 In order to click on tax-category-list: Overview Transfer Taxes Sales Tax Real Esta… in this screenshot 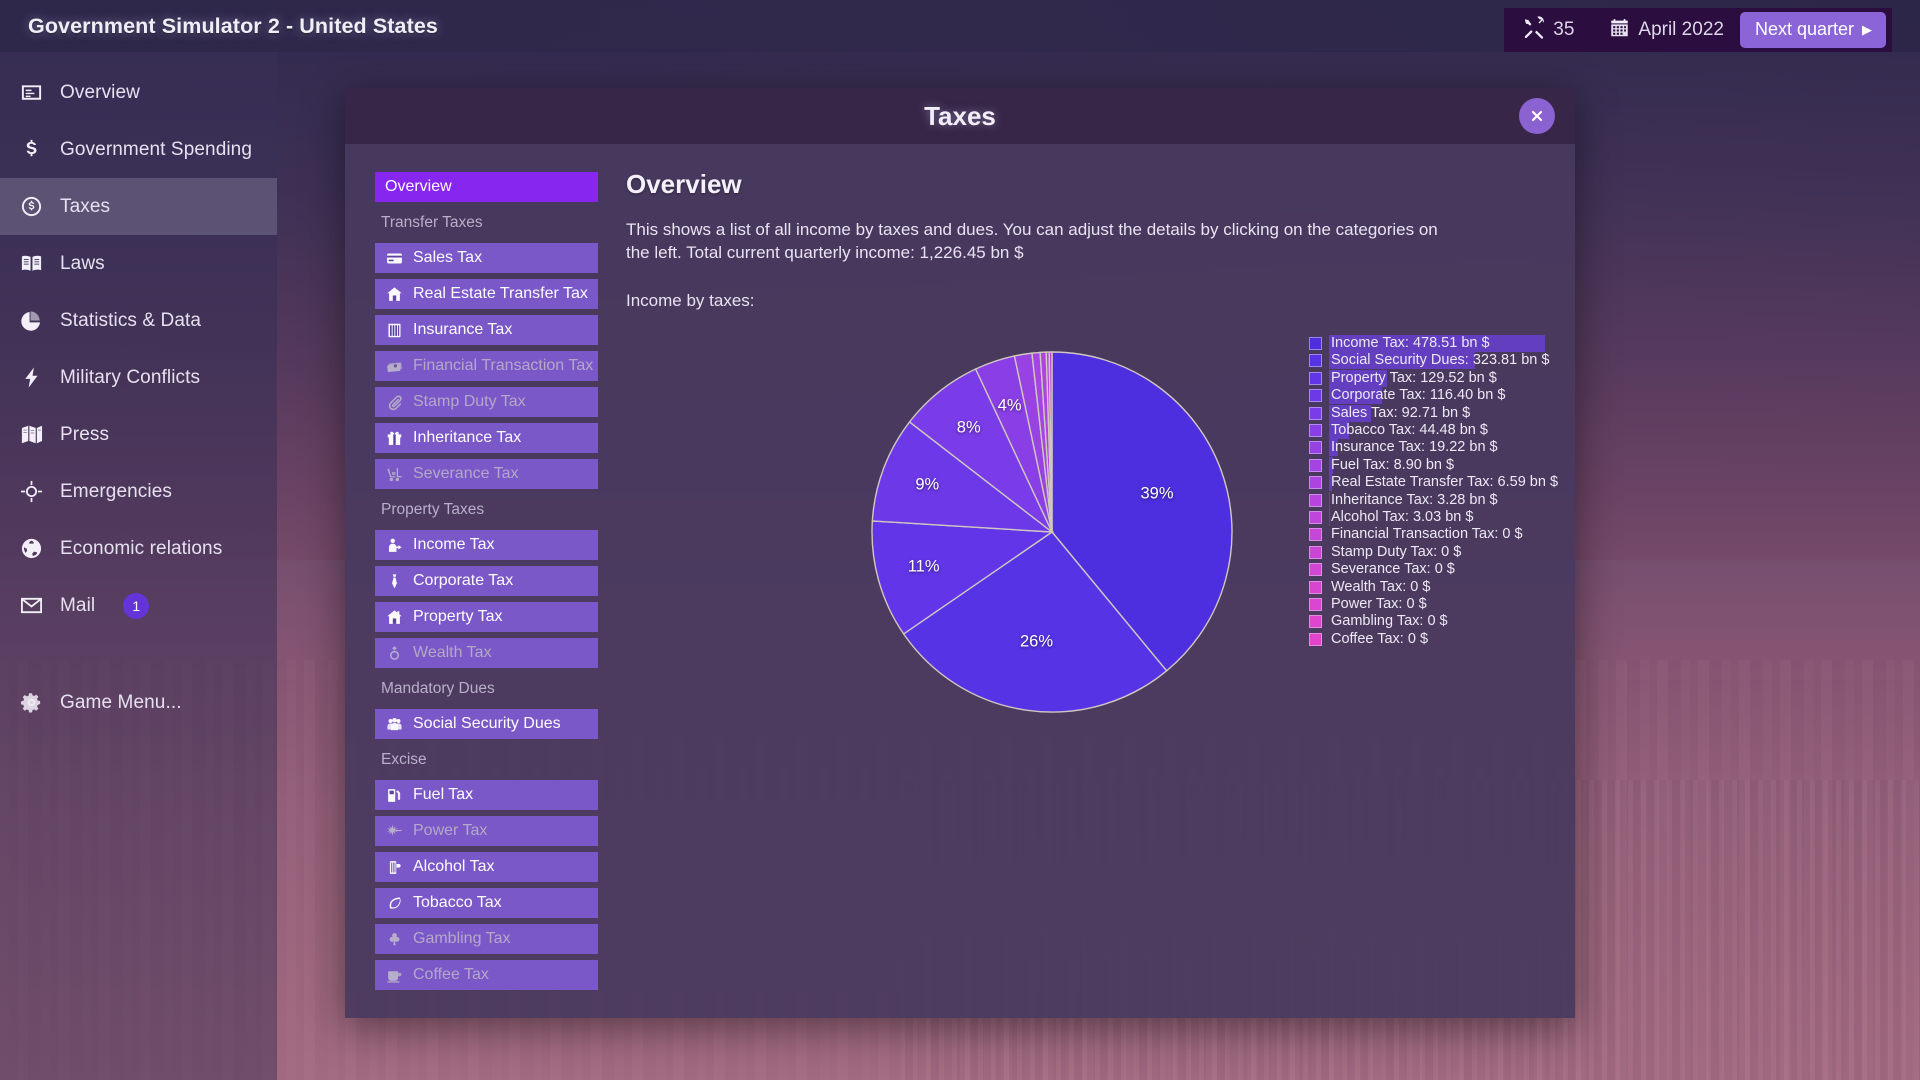, I will do `click(471, 581)`.